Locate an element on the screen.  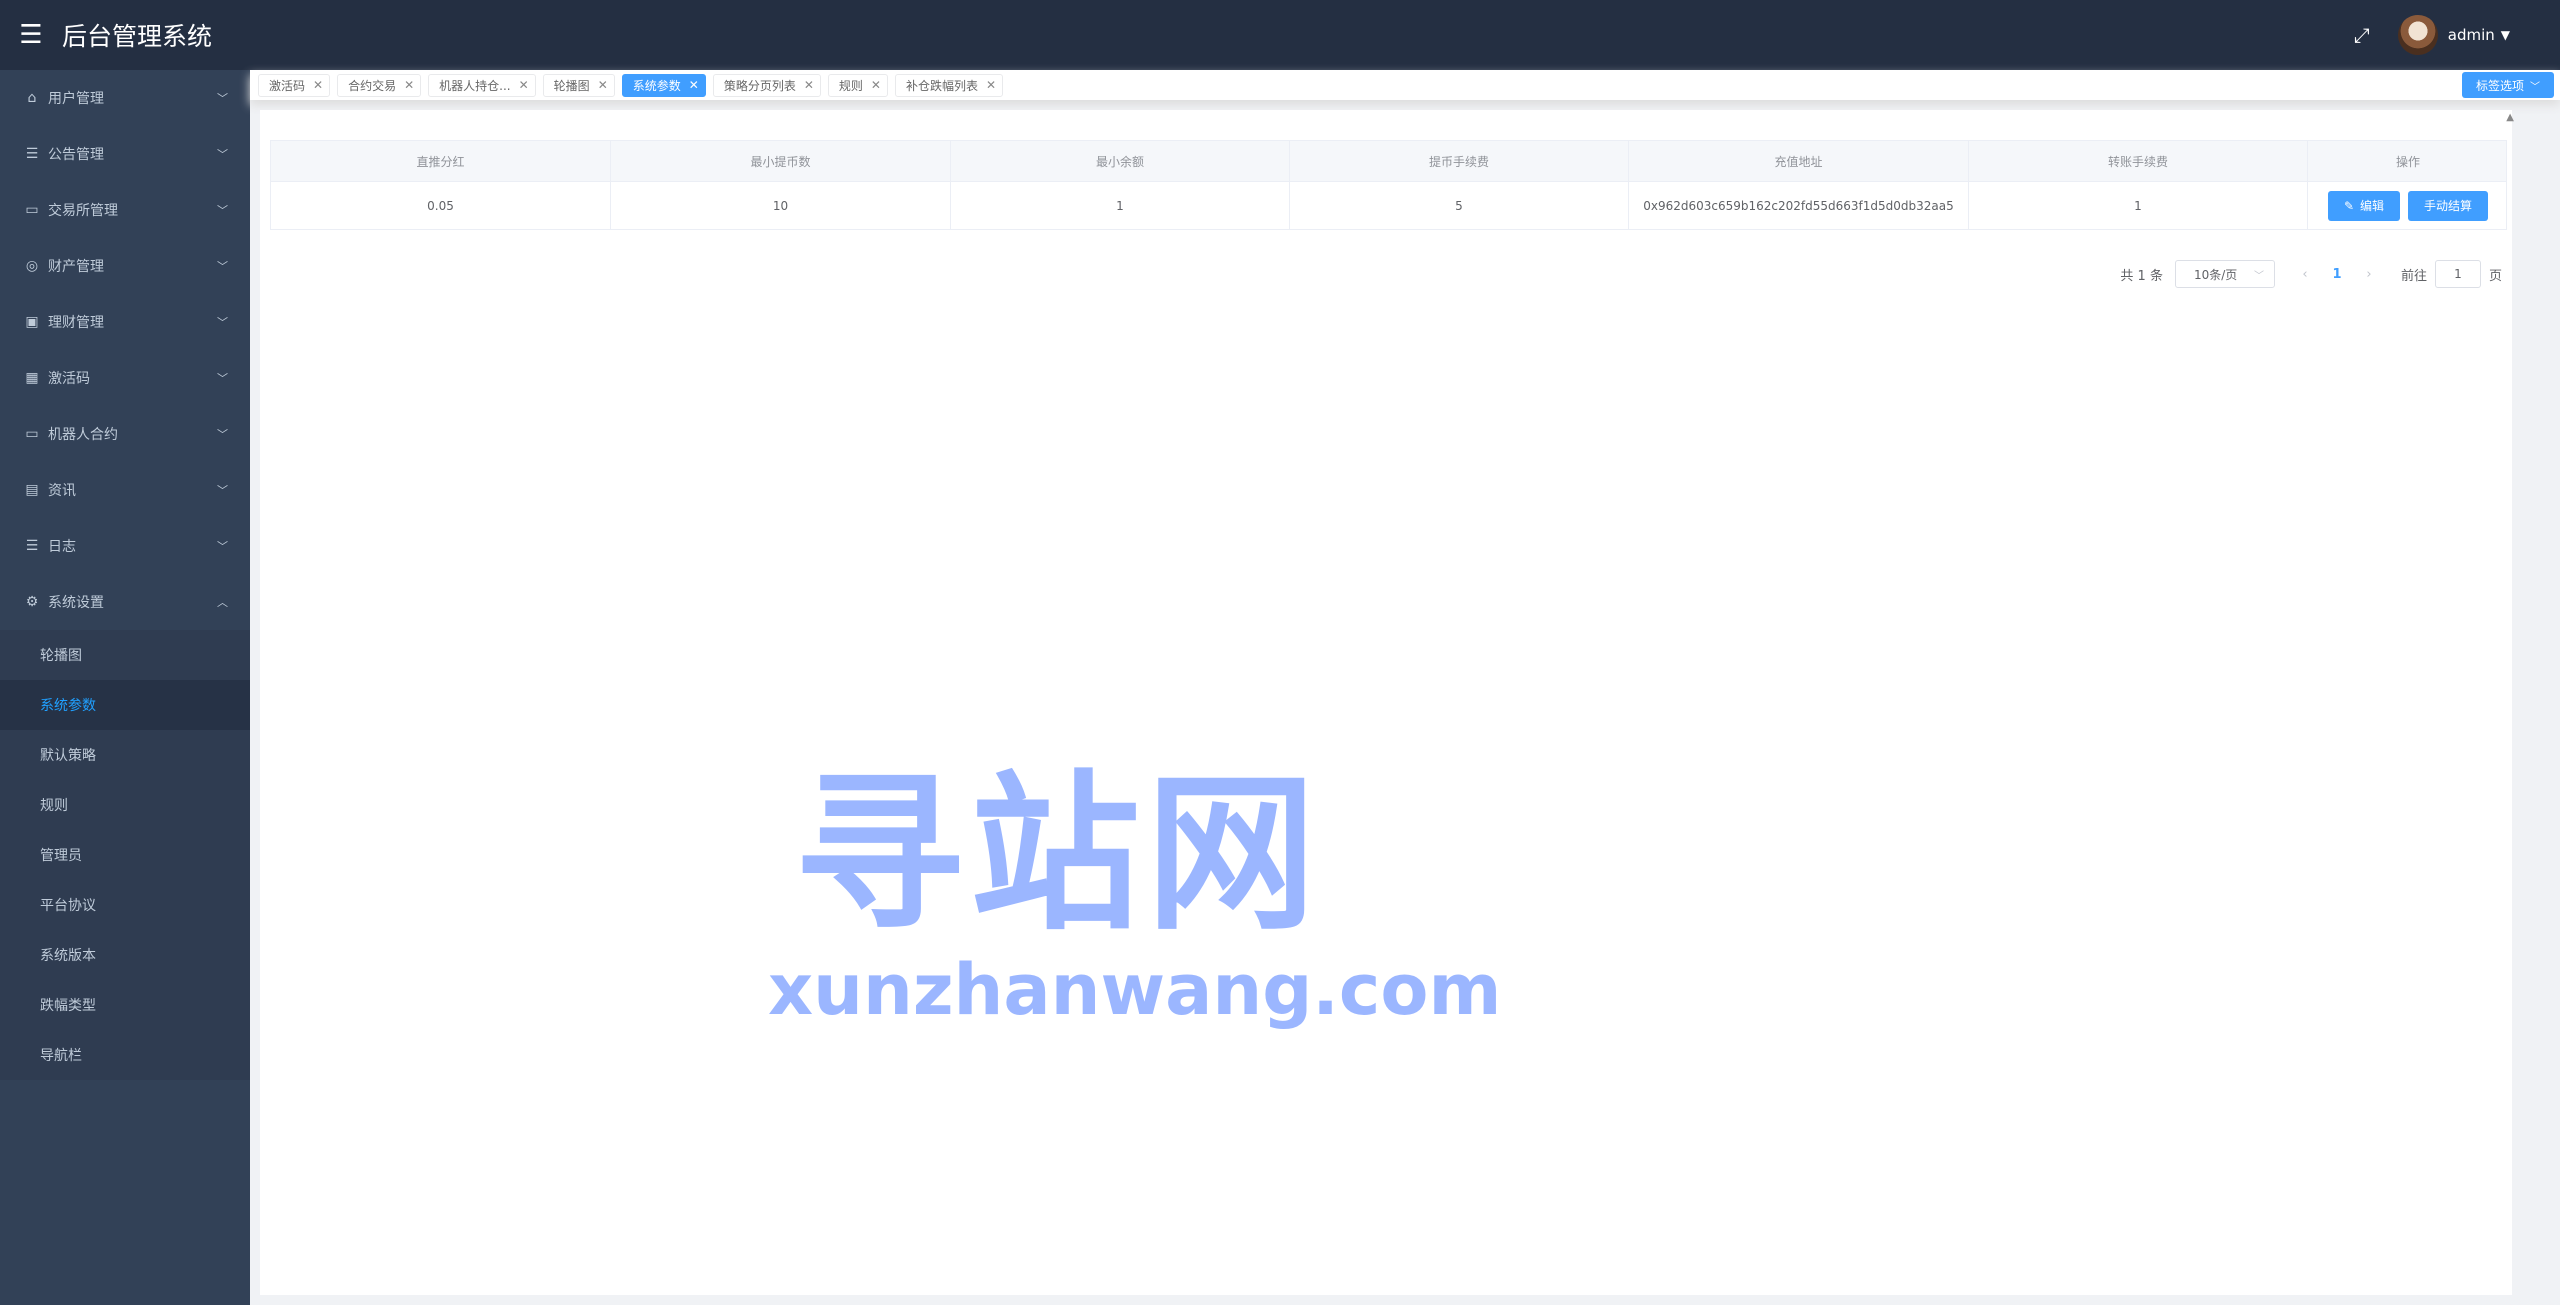
caret-down-icon: ▼ is located at coordinates (2505, 35).